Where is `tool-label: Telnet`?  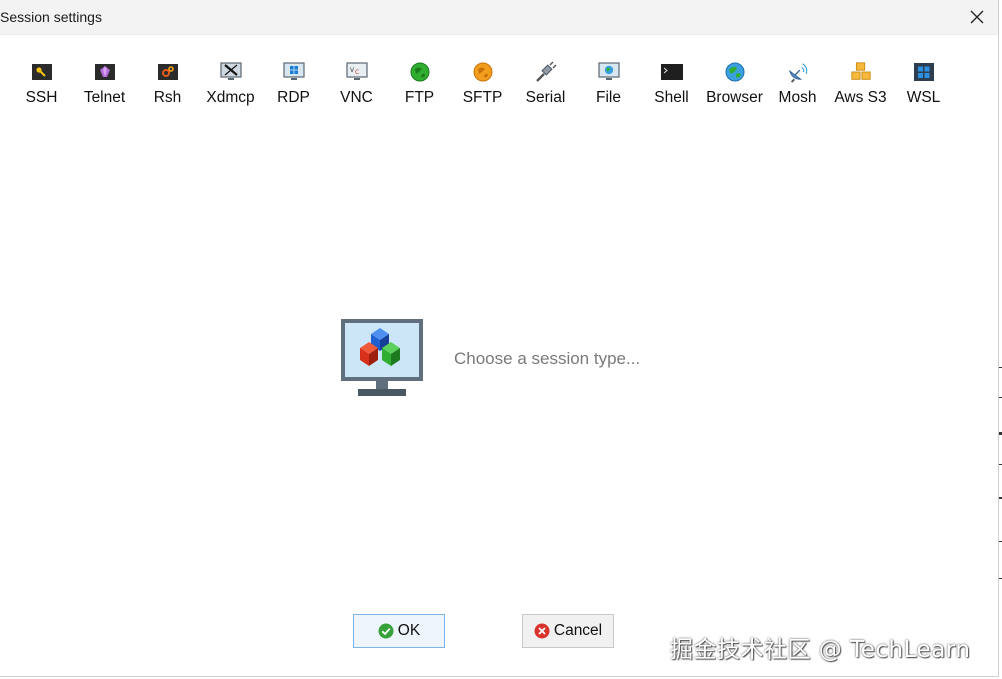 tool-label: Telnet is located at coordinates (104, 97).